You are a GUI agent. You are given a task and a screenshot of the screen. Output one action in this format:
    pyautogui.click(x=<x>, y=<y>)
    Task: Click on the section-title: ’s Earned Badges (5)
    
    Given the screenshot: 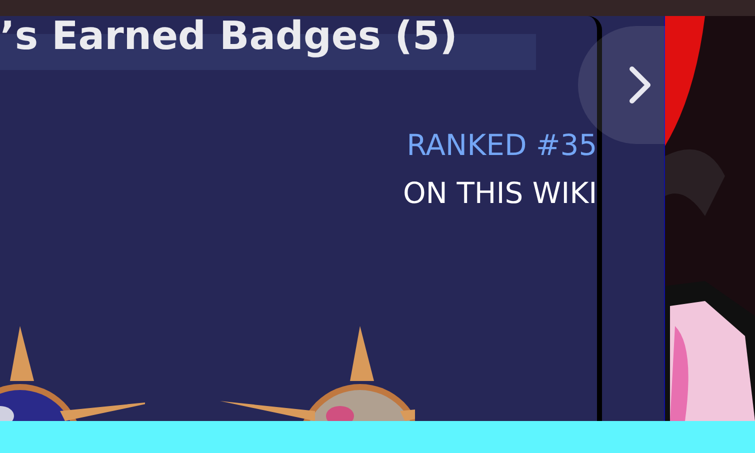 What is the action you would take?
    pyautogui.click(x=229, y=37)
    